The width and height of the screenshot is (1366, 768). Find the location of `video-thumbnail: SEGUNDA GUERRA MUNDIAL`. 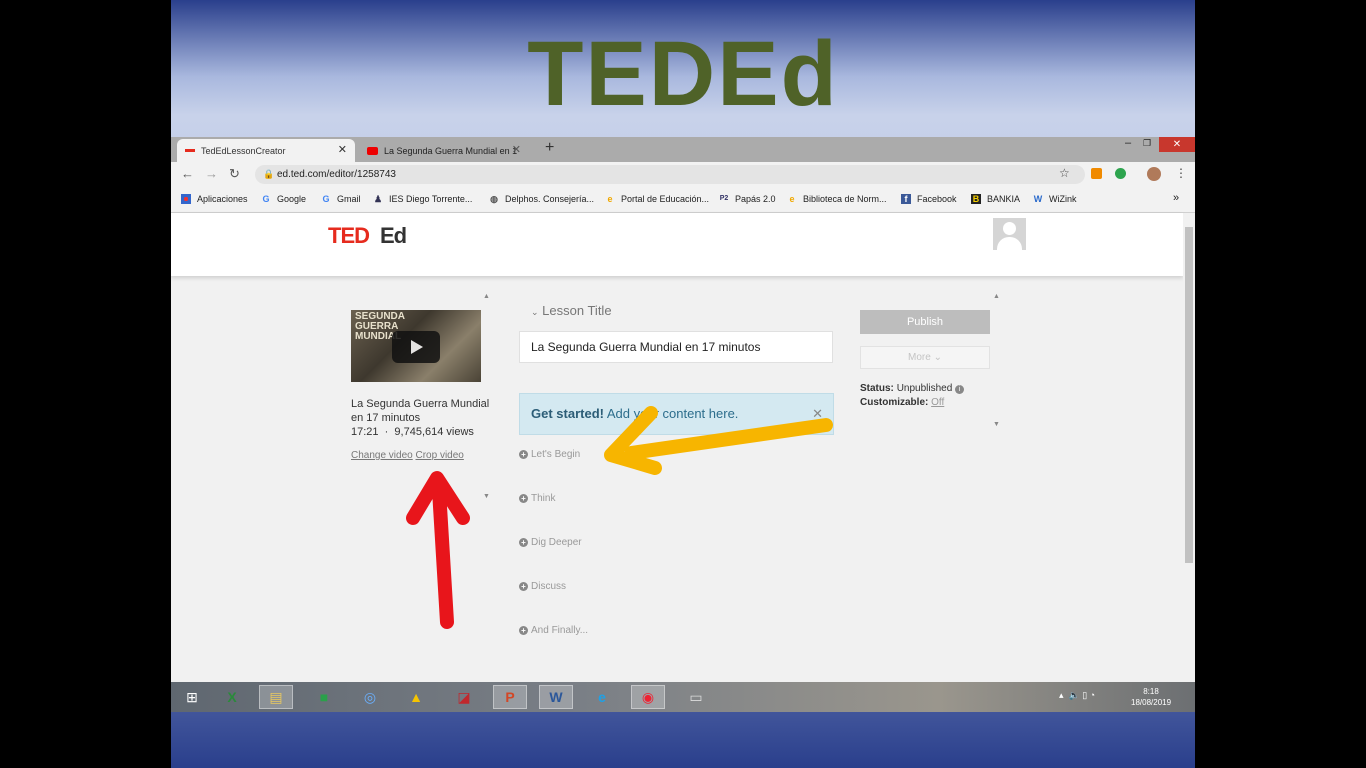

video-thumbnail: SEGUNDA GUERRA MUNDIAL is located at coordinates (416, 346).